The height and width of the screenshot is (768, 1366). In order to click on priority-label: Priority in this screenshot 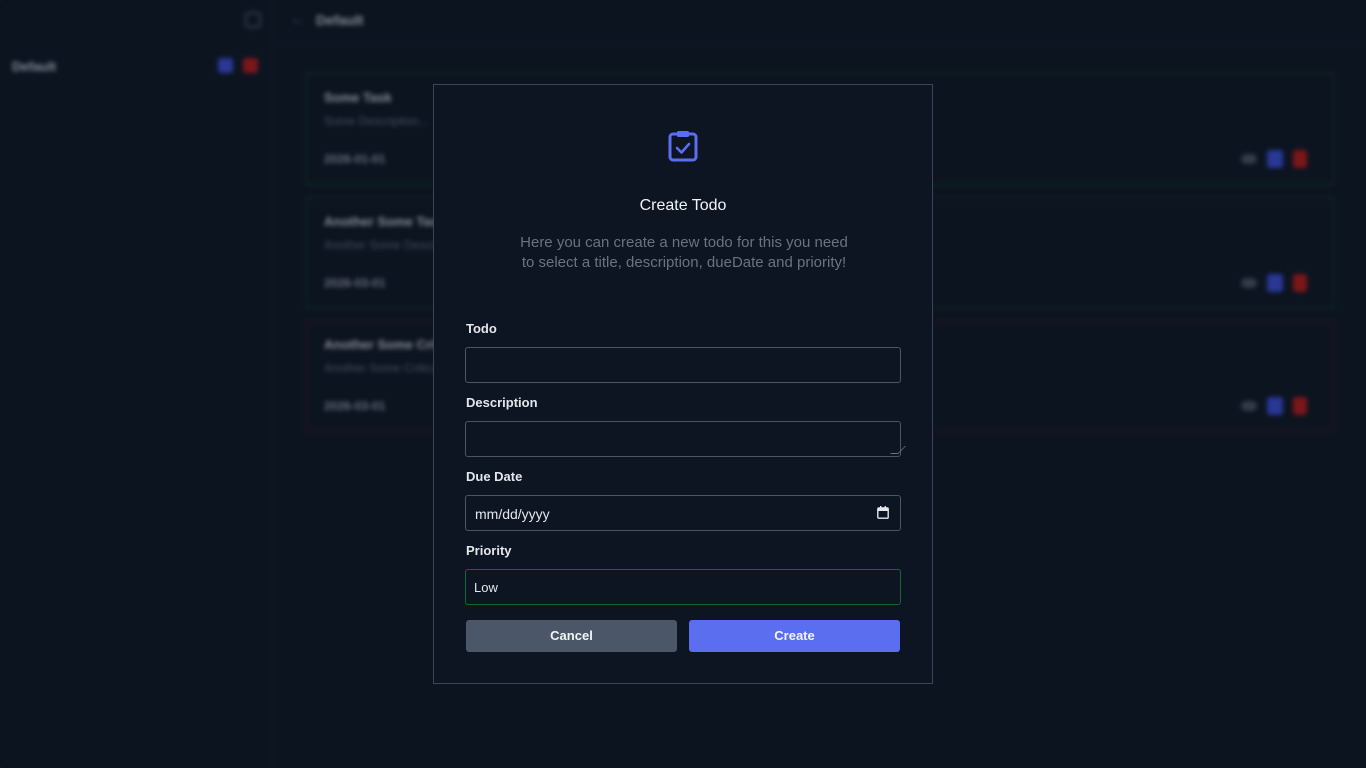, I will do `click(489, 550)`.